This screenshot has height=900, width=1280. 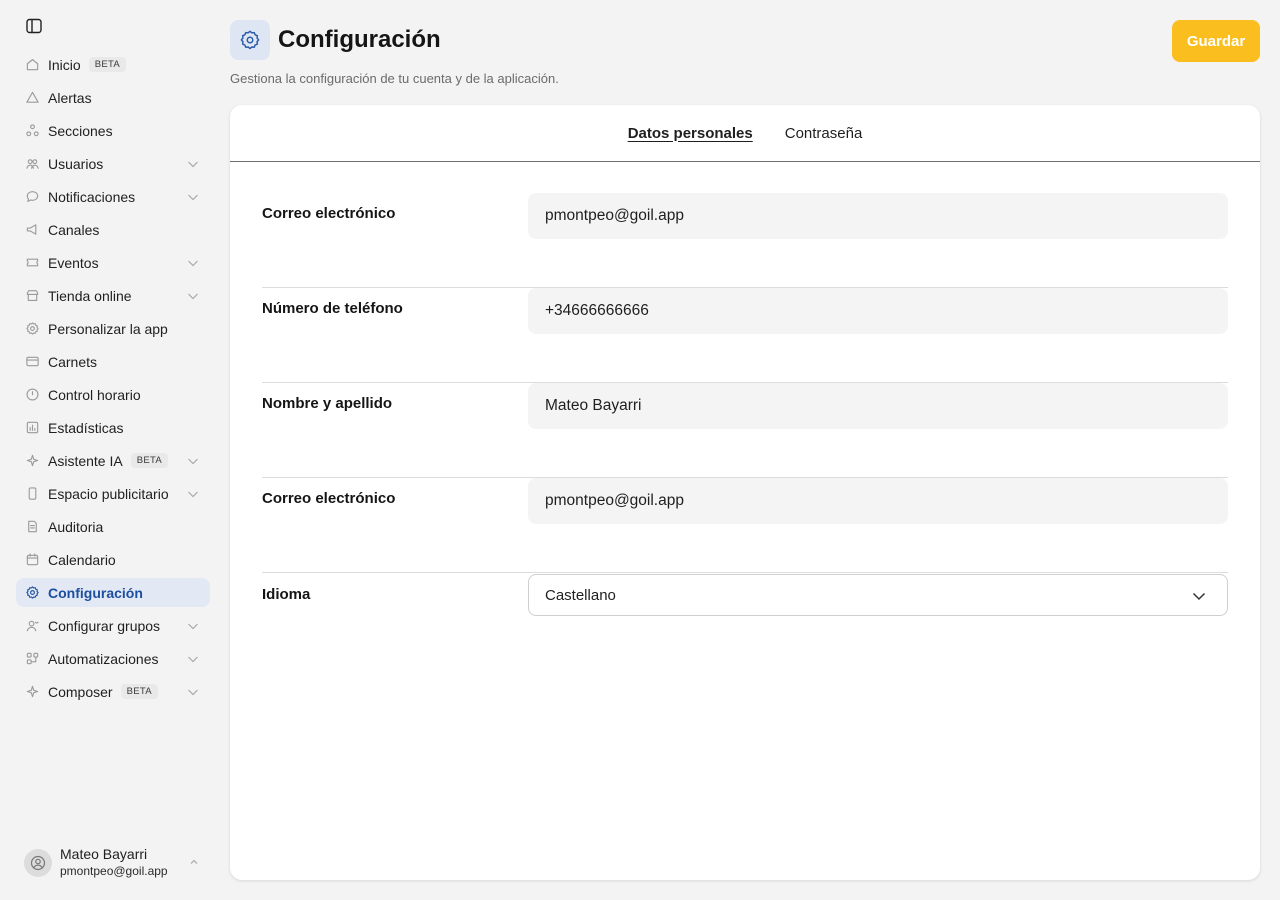 What do you see at coordinates (86, 427) in the screenshot?
I see `sidebar-item-label: Estadísticas` at bounding box center [86, 427].